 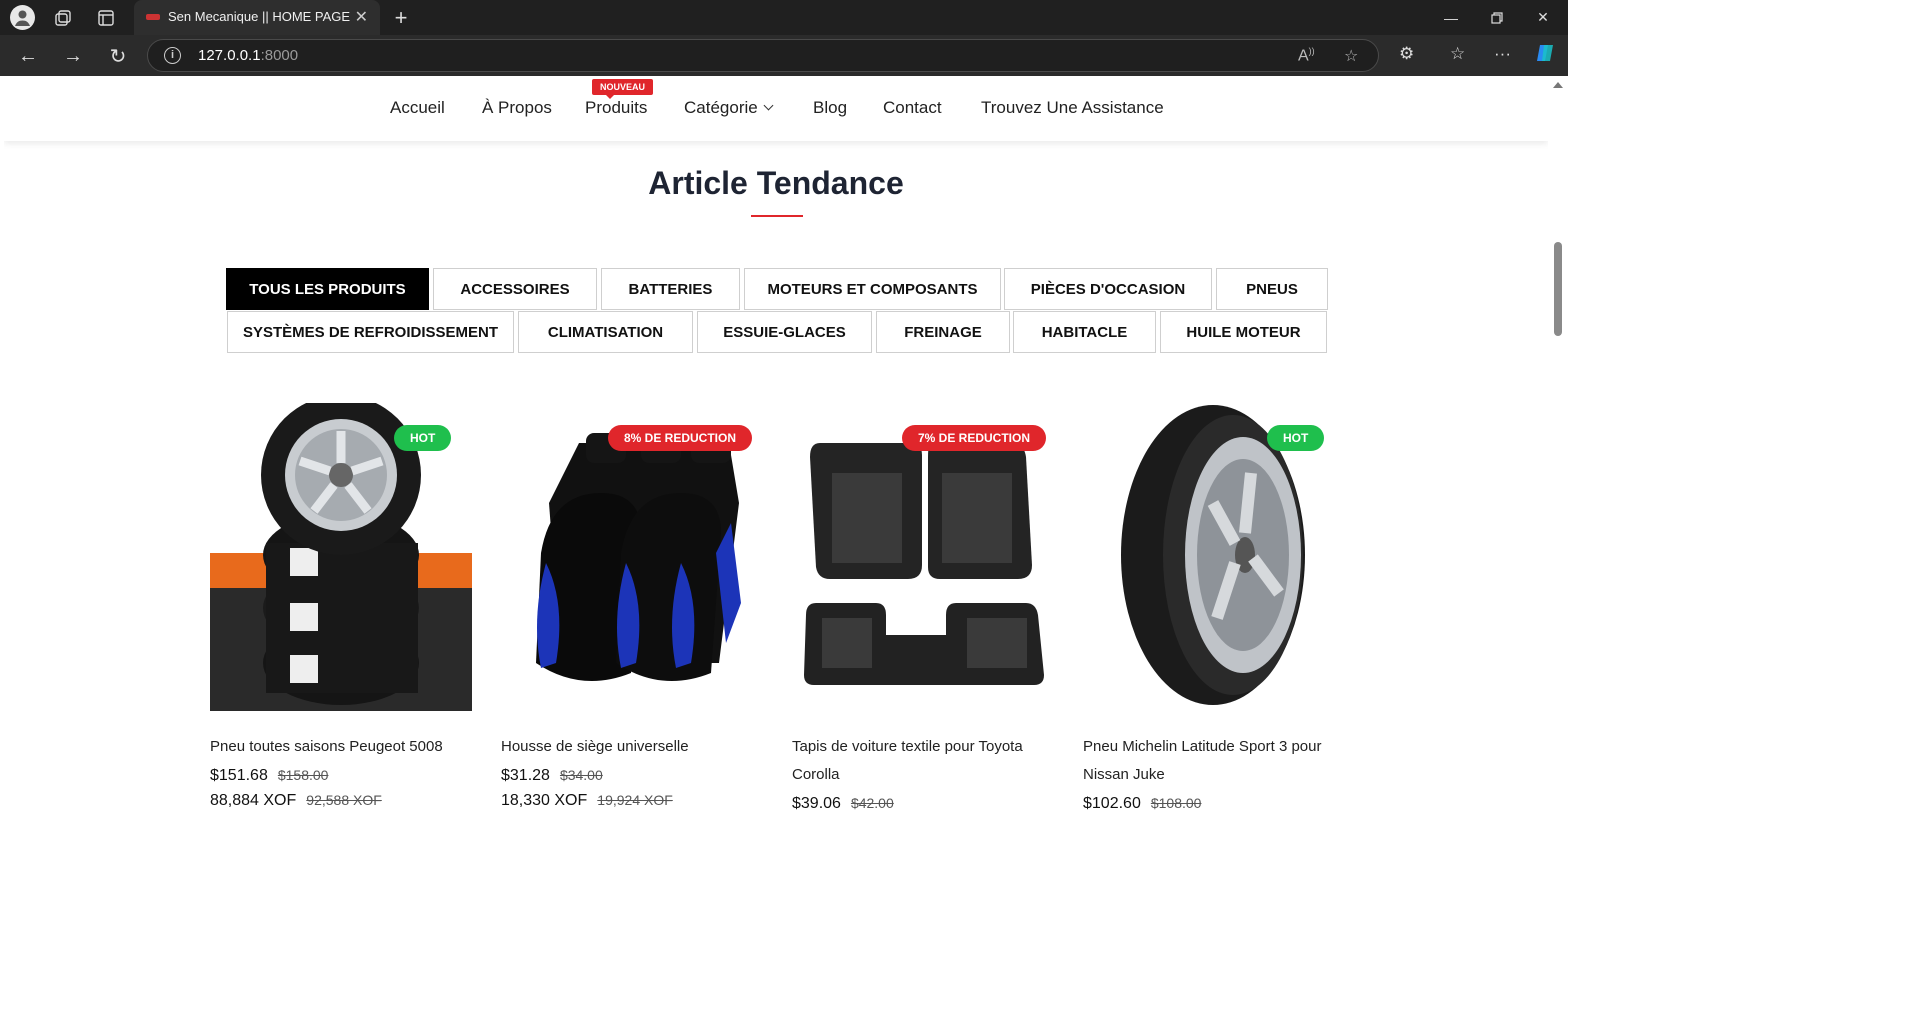 I want to click on discount-badge: 8% DE REDUCTION, so click(x=680, y=438).